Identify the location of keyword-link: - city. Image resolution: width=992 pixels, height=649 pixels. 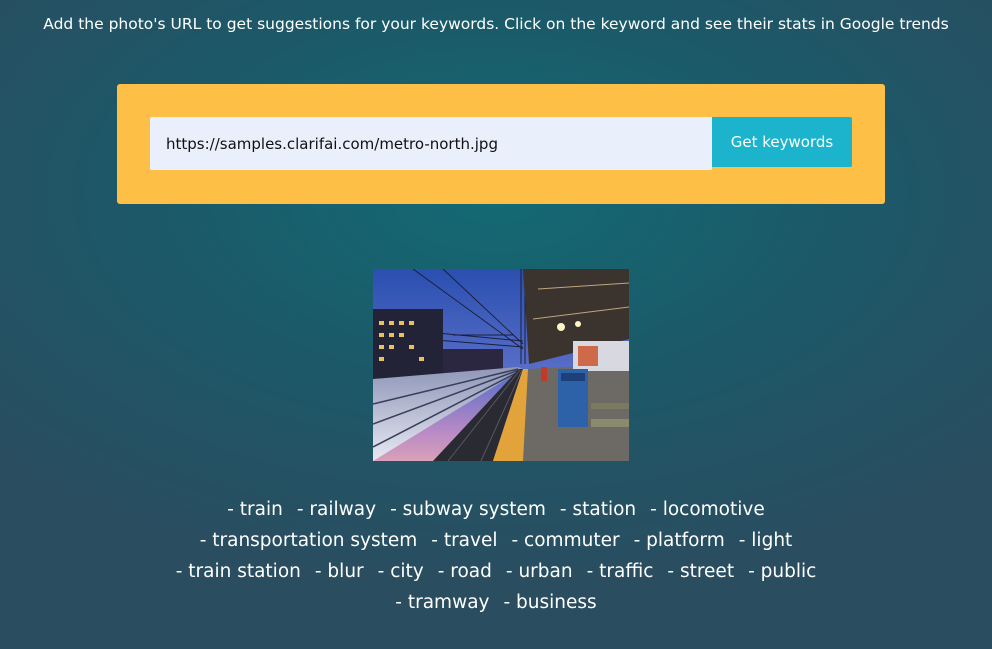
(401, 571).